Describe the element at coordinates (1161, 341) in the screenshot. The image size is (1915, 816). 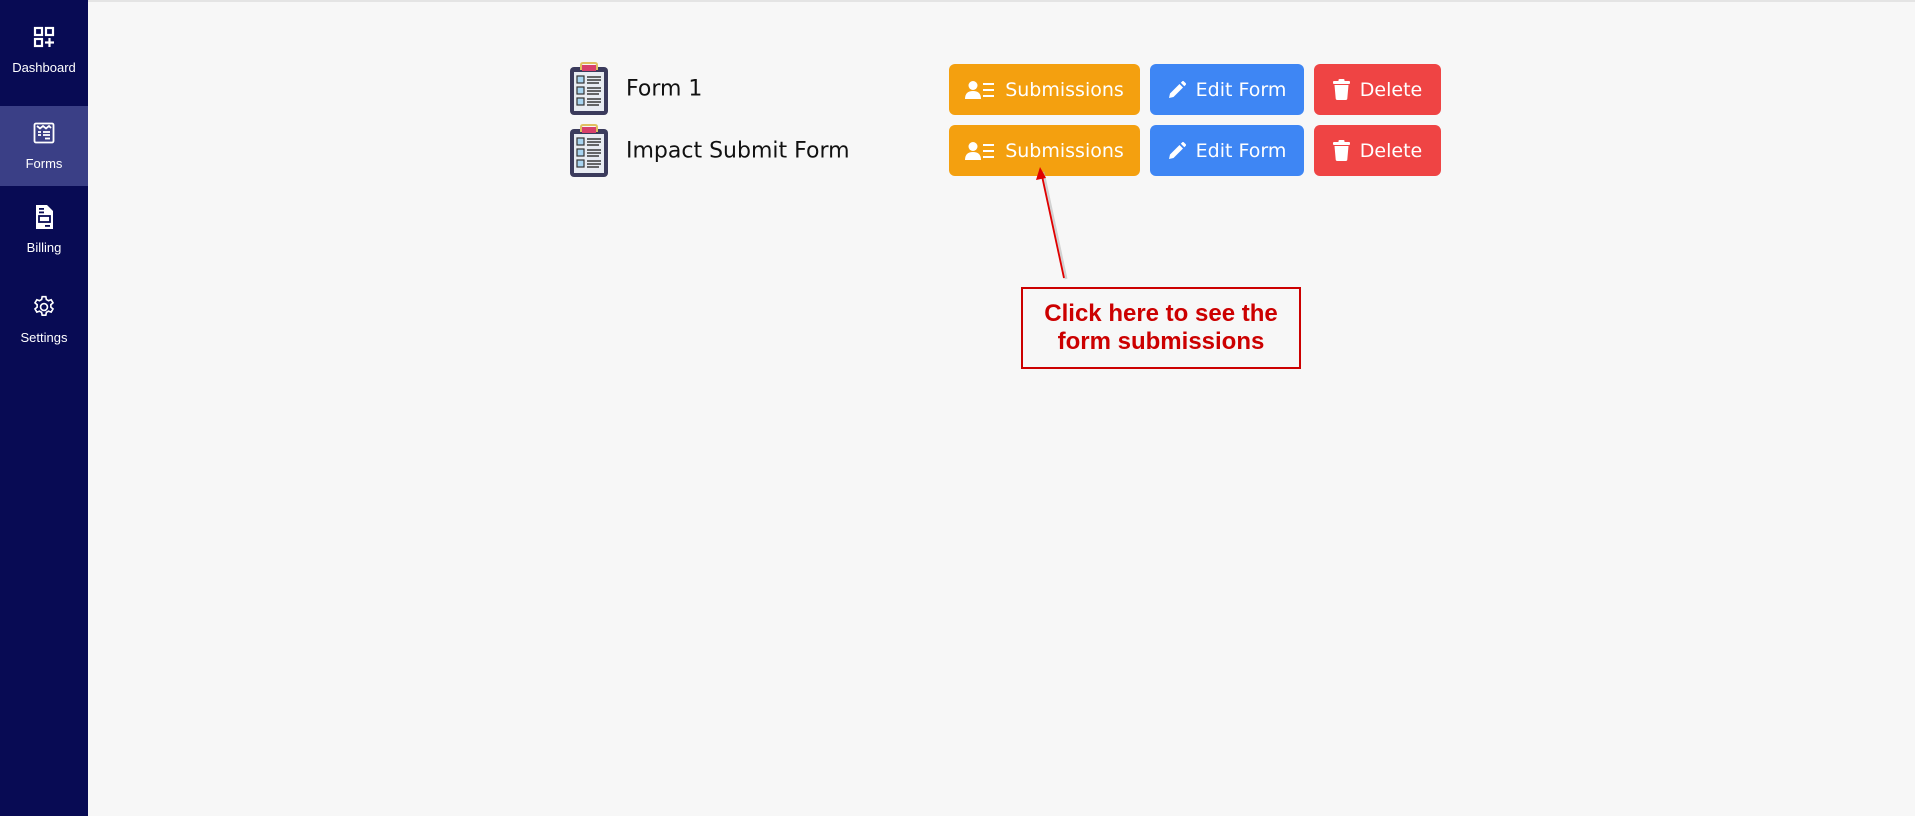
I see `annotation-text-line2: form submissions` at that location.